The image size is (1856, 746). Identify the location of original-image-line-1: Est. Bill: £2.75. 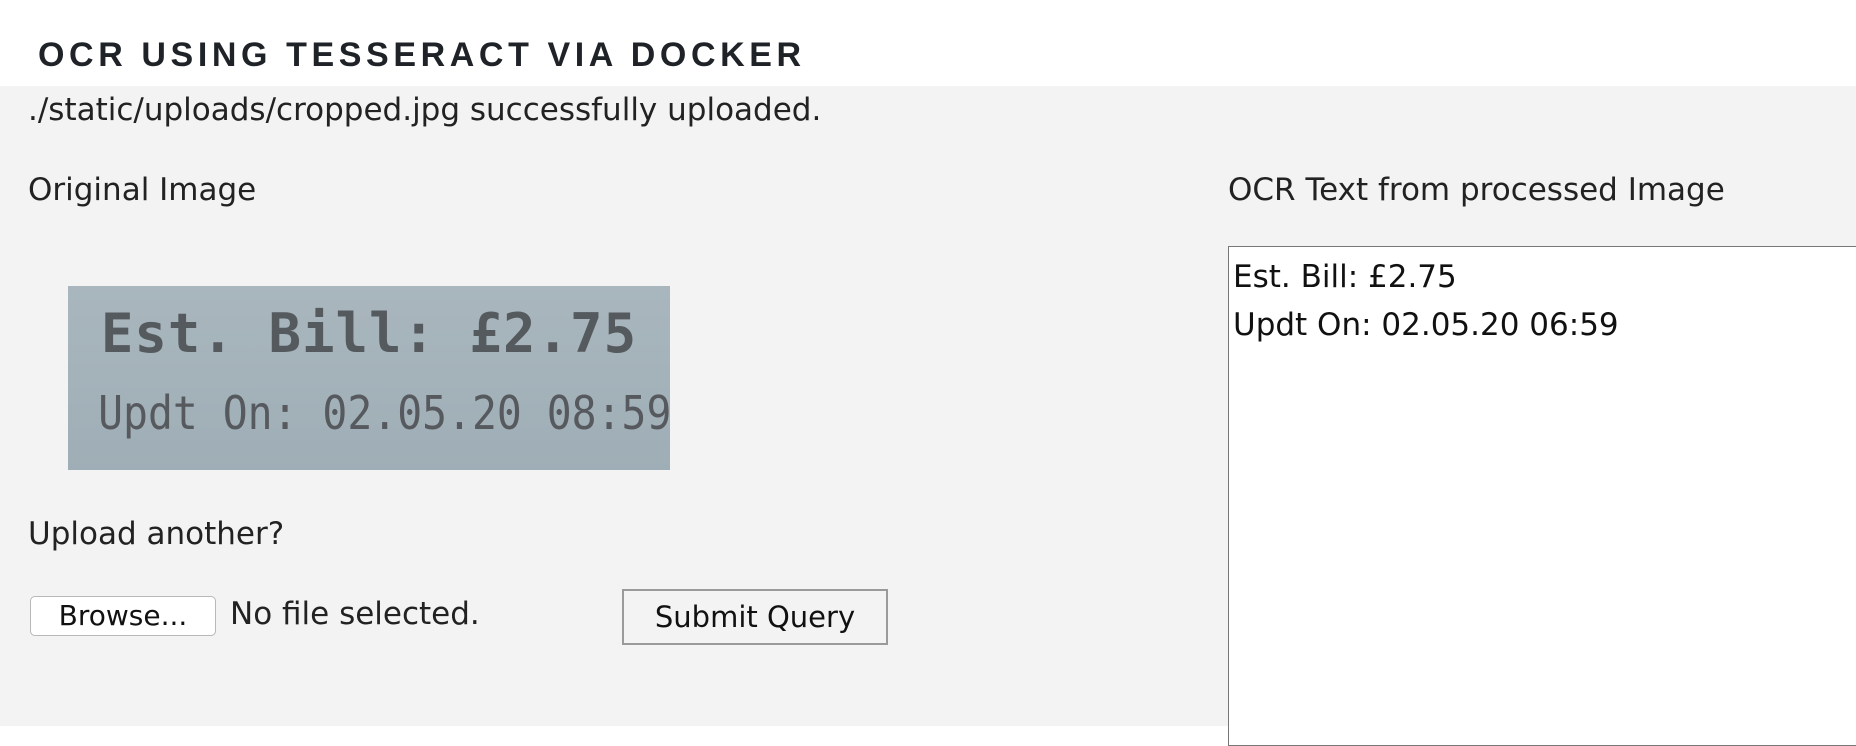
(369, 333).